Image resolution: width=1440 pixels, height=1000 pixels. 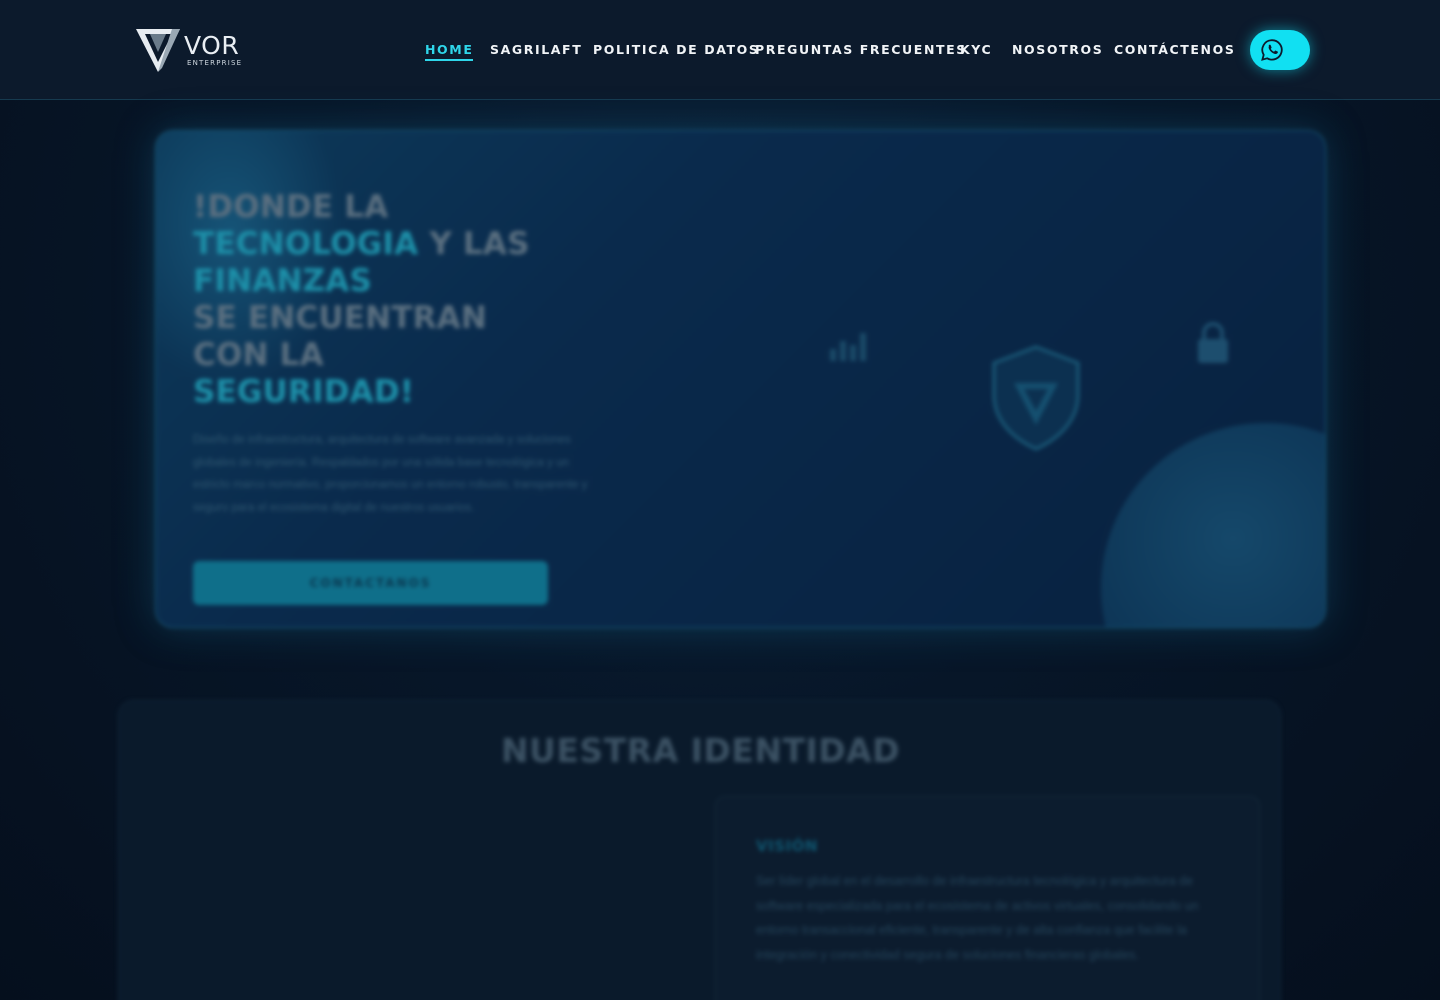 What do you see at coordinates (291, 207) in the screenshot?
I see `hero-line-1: !DONDE LA` at bounding box center [291, 207].